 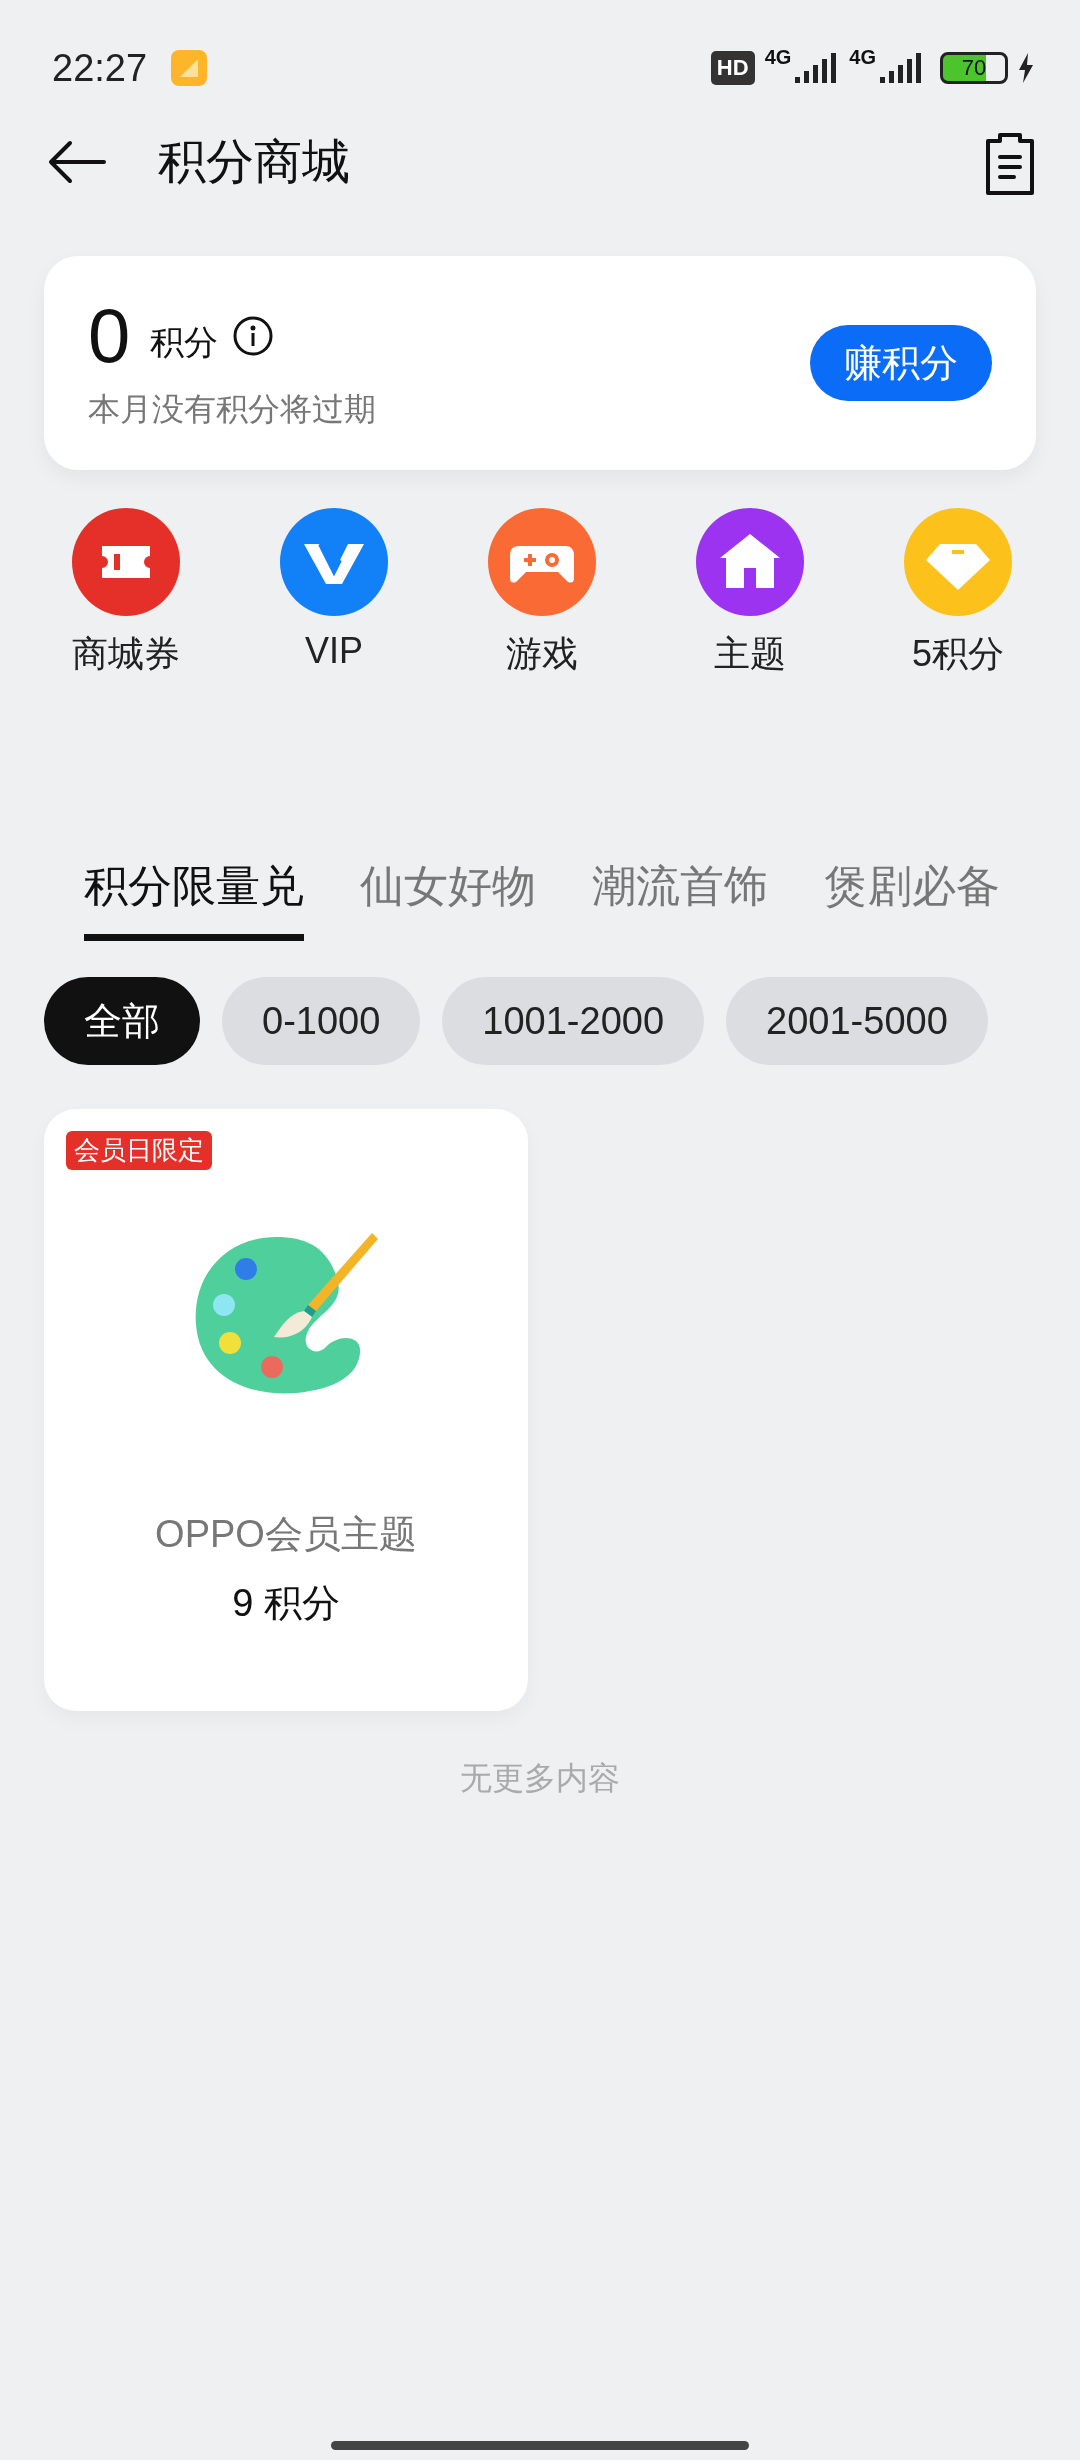 I want to click on status-time: 22:27, so click(x=100, y=68).